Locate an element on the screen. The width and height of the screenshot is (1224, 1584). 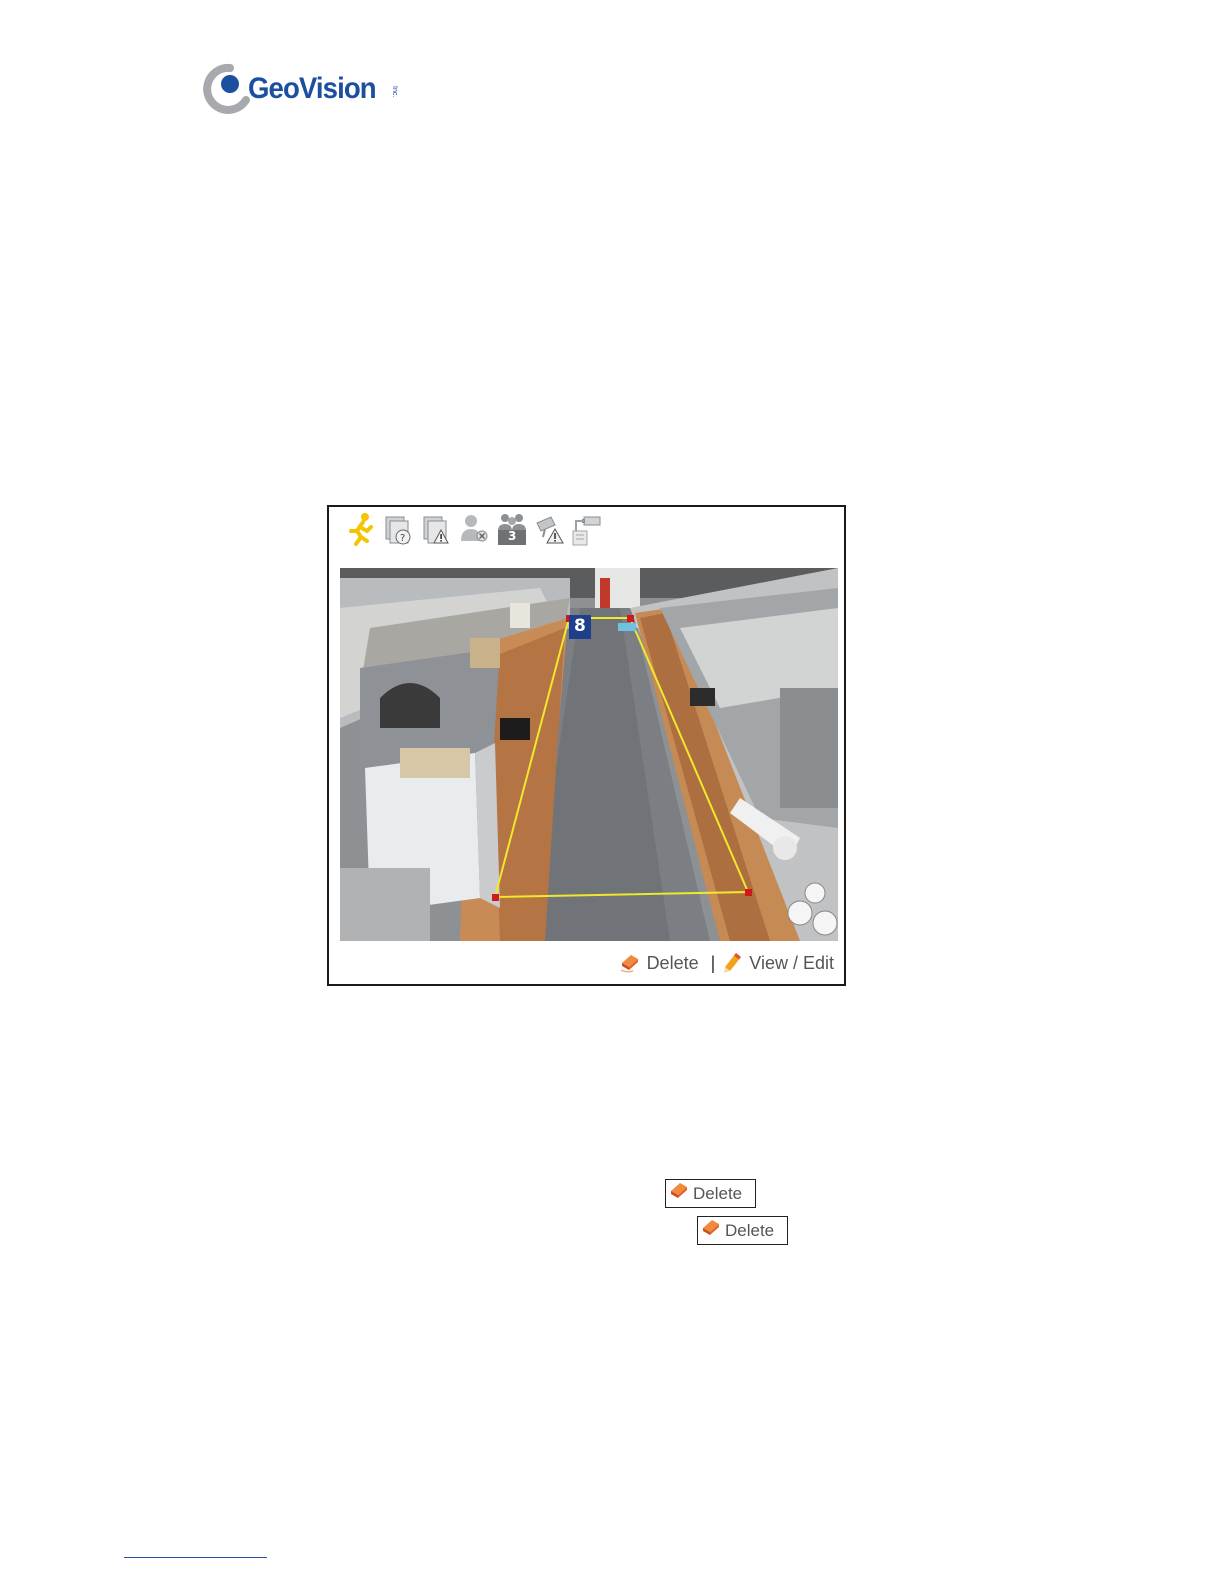
camera-move-icon is located at coordinates (586, 531).